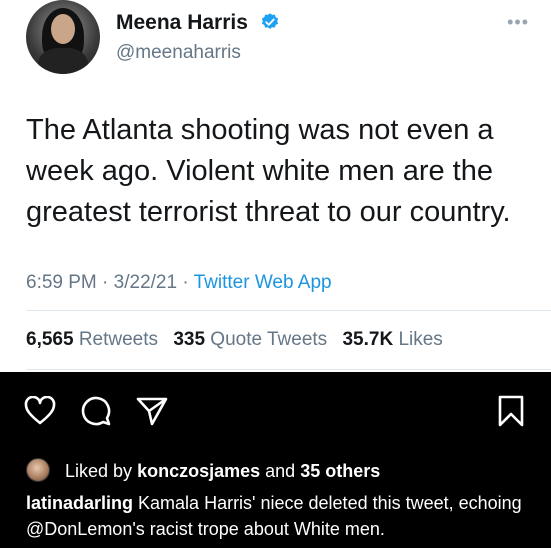 This screenshot has width=551, height=548. I want to click on retweets-stat: 6,565 Retweets, so click(92, 339).